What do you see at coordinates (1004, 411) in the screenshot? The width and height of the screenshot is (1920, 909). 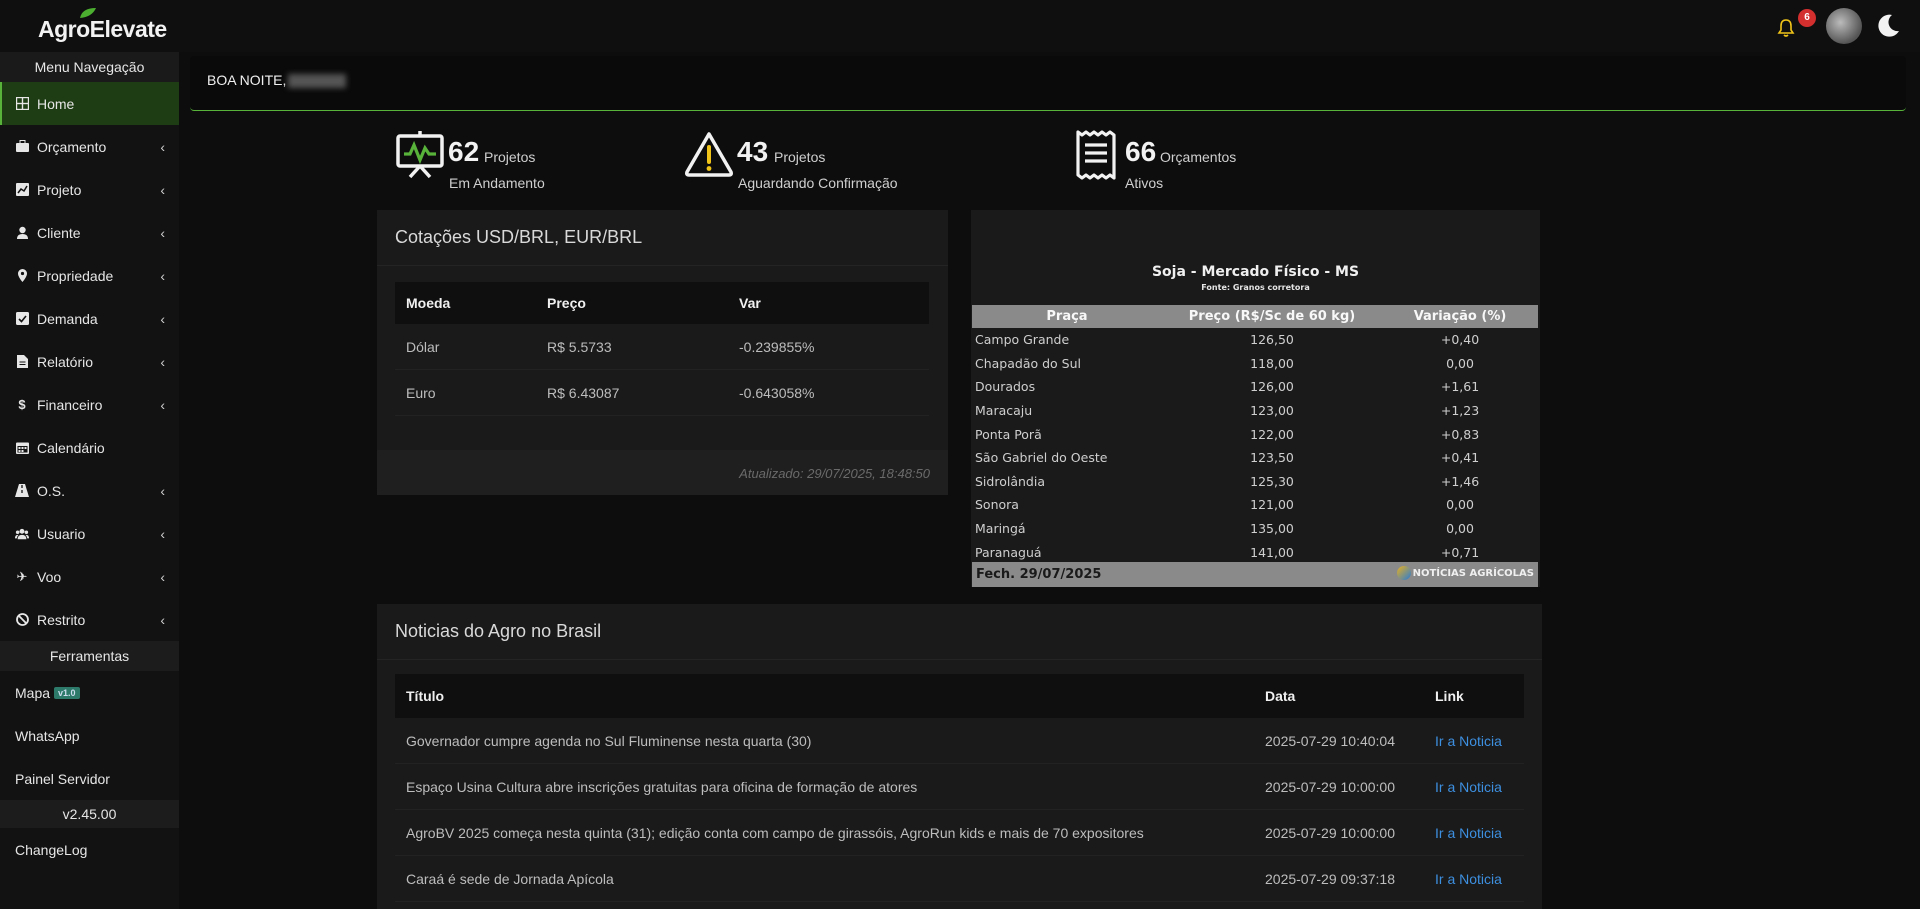 I see `table-cell: Maracaju` at bounding box center [1004, 411].